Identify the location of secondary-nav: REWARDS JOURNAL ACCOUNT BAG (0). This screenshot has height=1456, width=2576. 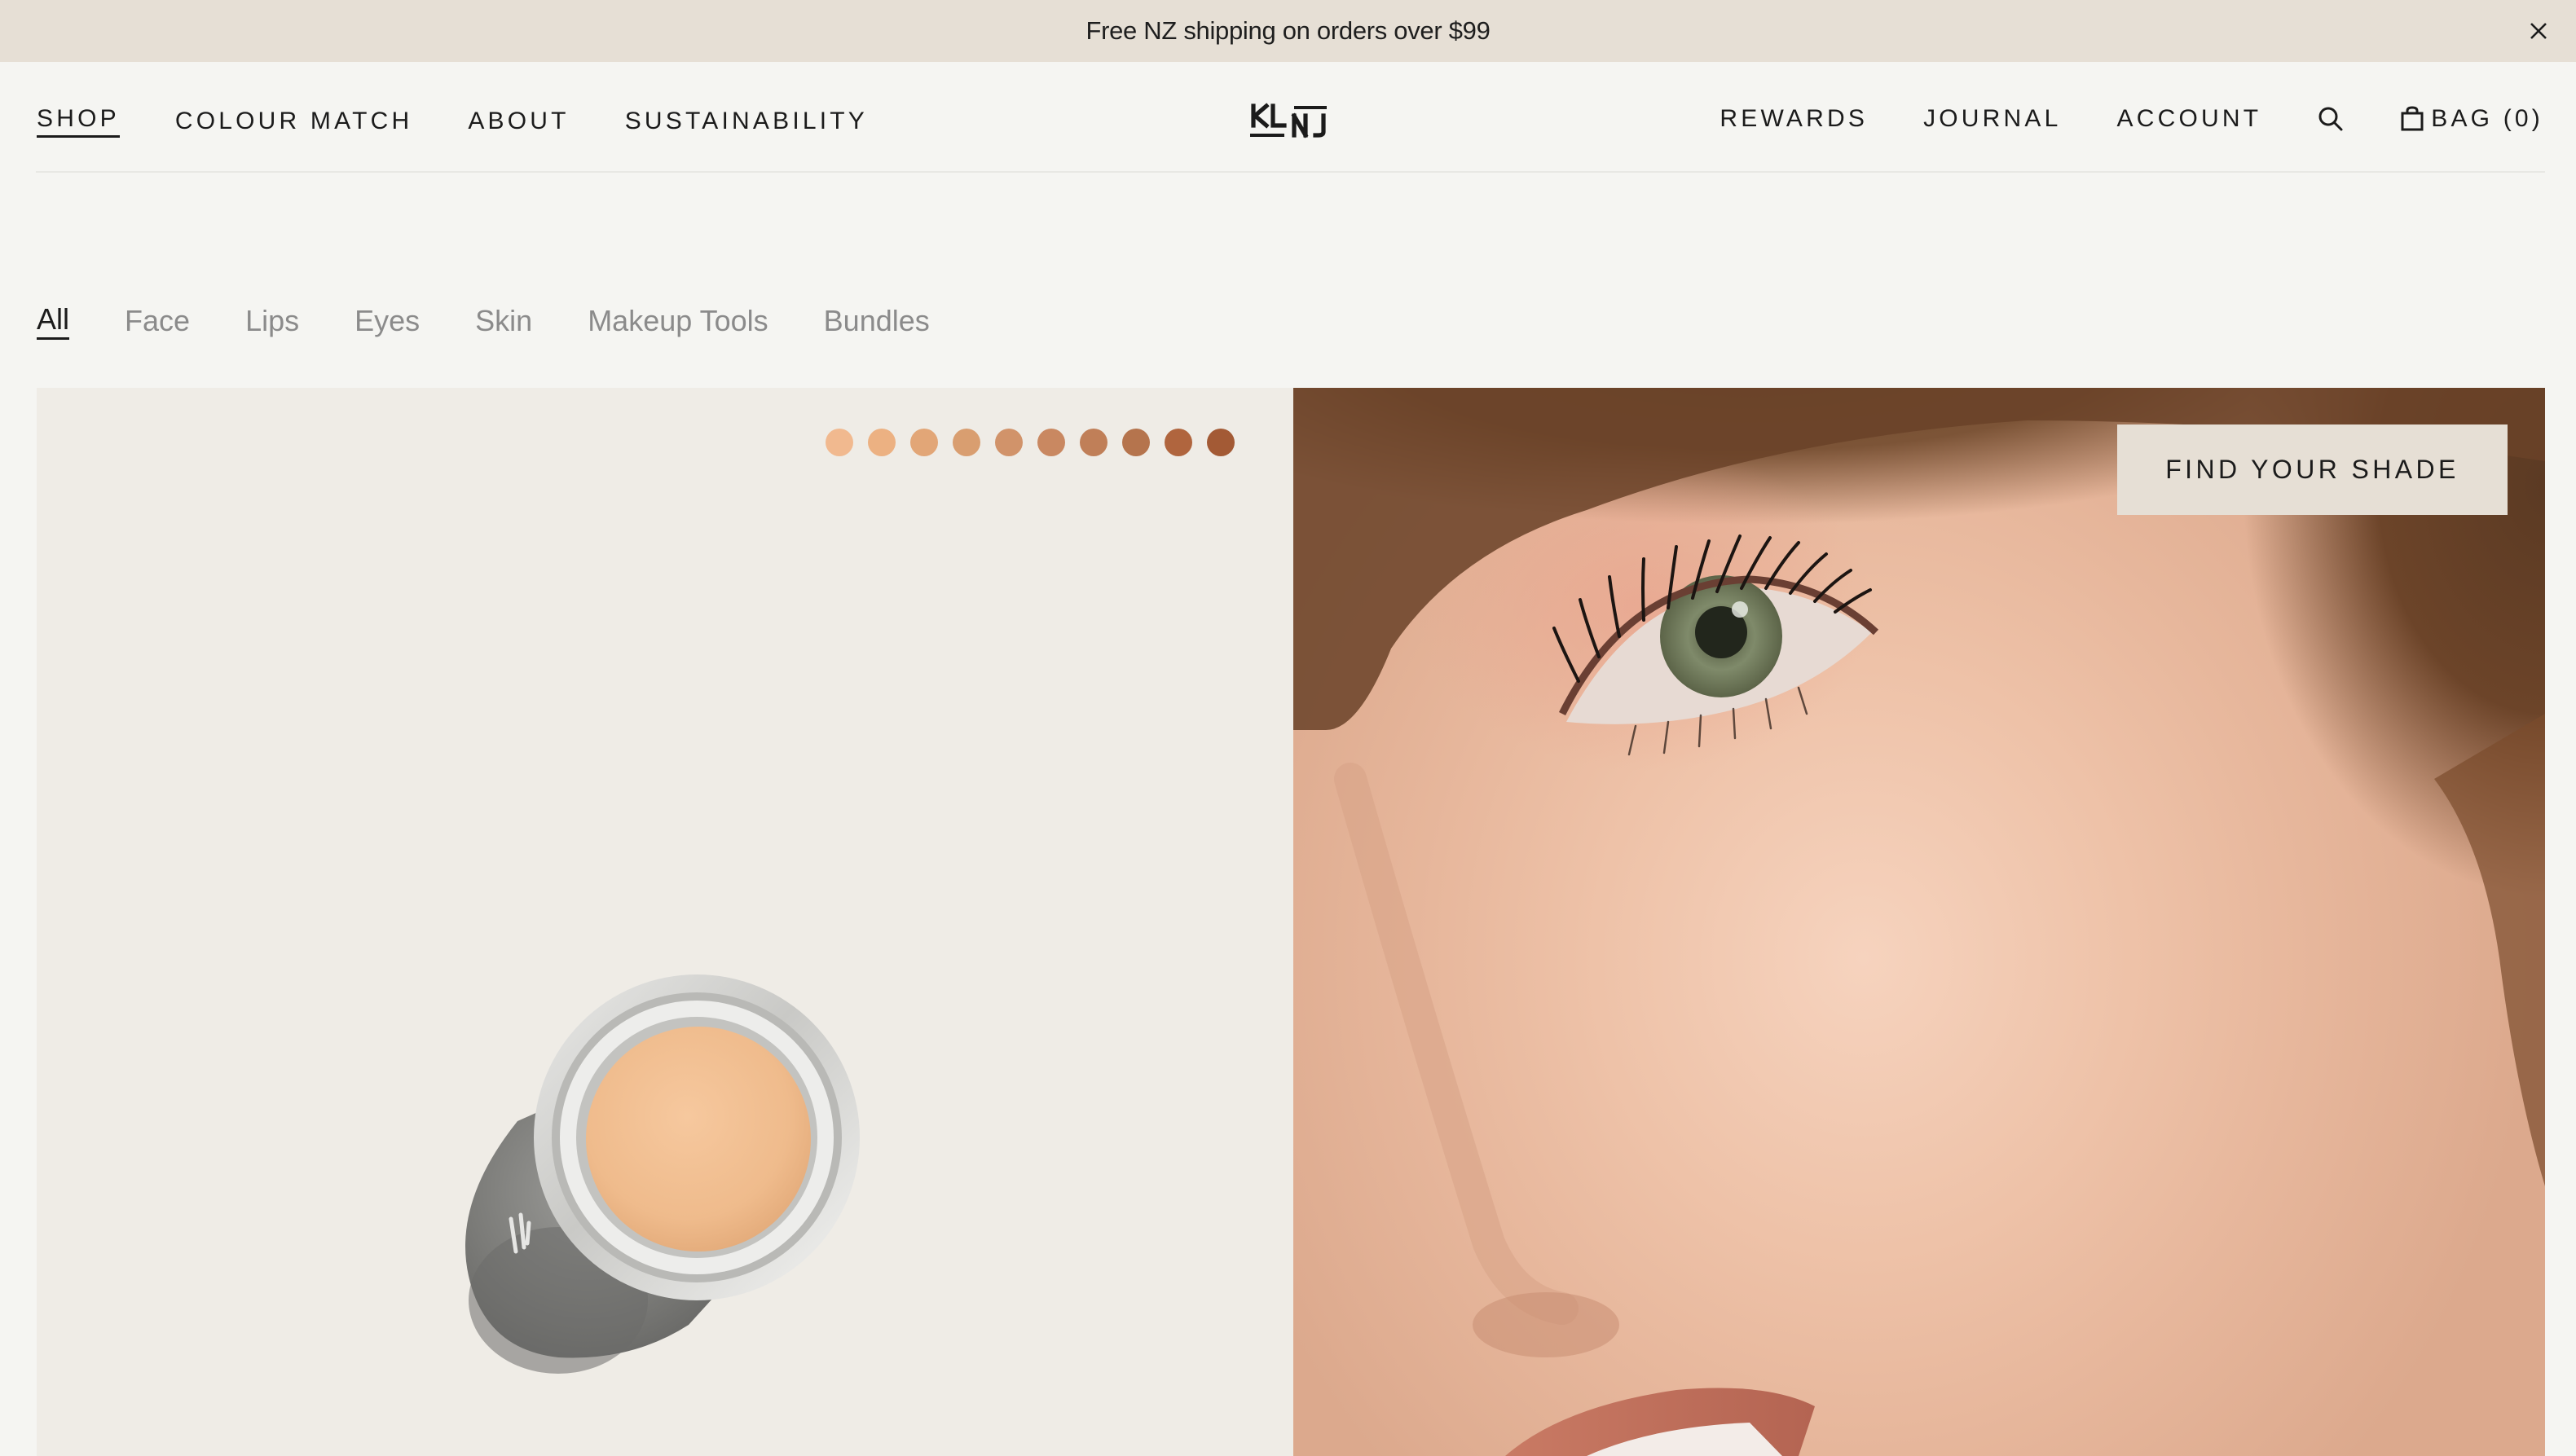
(2104, 119).